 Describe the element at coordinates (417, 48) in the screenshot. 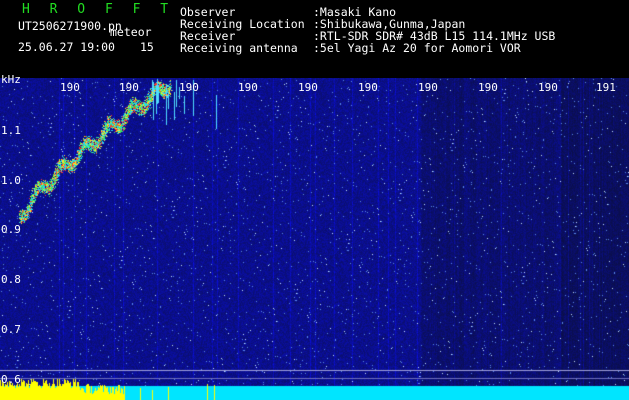

I see `field-value-antenna: :5el Yagi Az 20 for Aomori VOR` at that location.